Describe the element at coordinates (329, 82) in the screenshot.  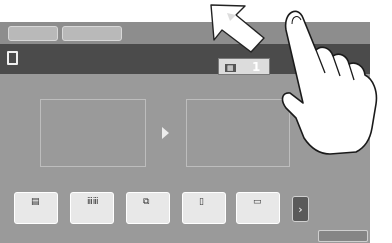
I see `hand-pointer-icon` at that location.